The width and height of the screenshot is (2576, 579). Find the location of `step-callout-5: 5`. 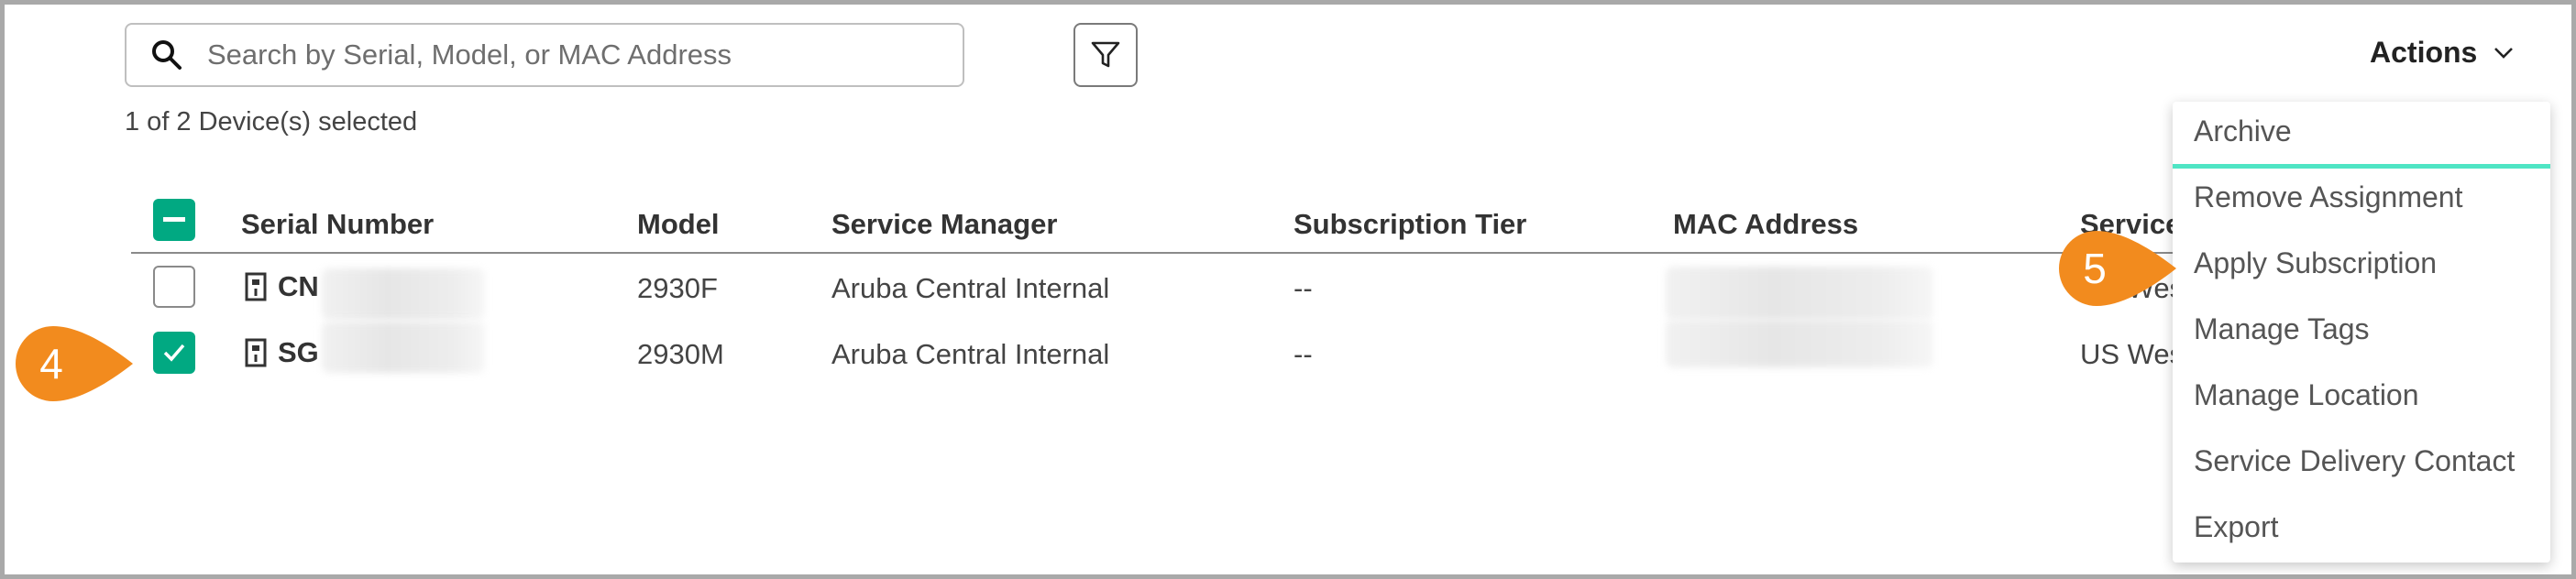

step-callout-5: 5 is located at coordinates (2117, 268).